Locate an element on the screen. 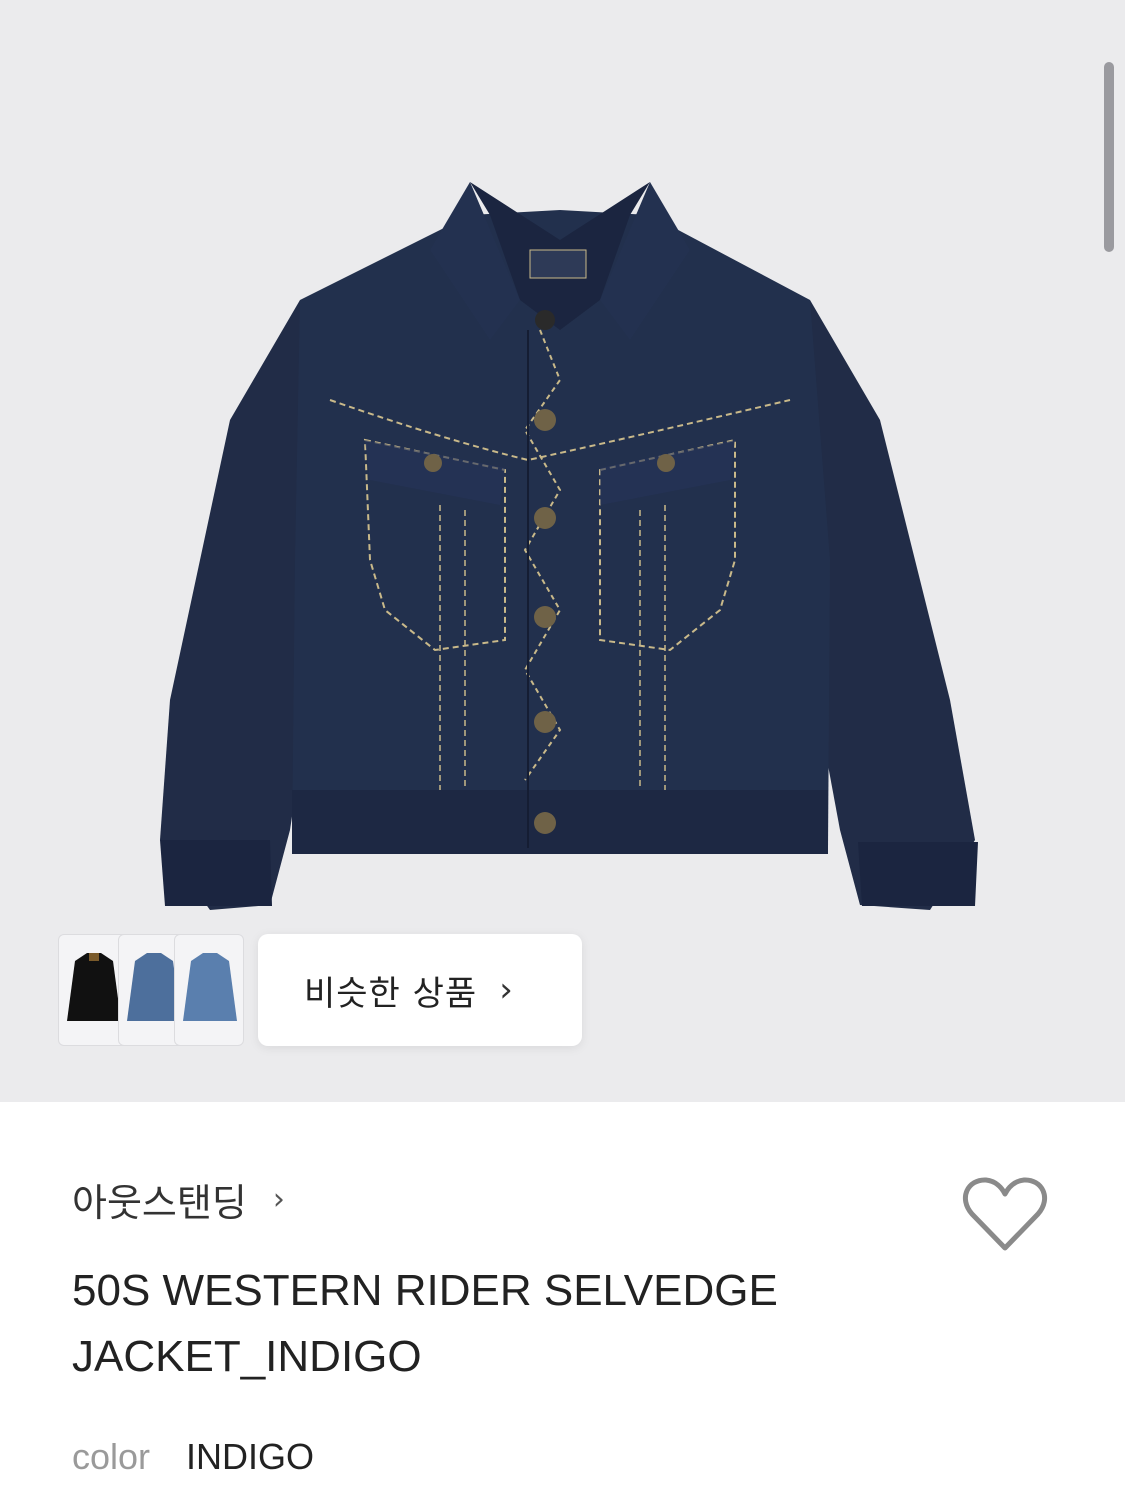  similar-products-button: 비슷한 상품 › is located at coordinates (420, 990).